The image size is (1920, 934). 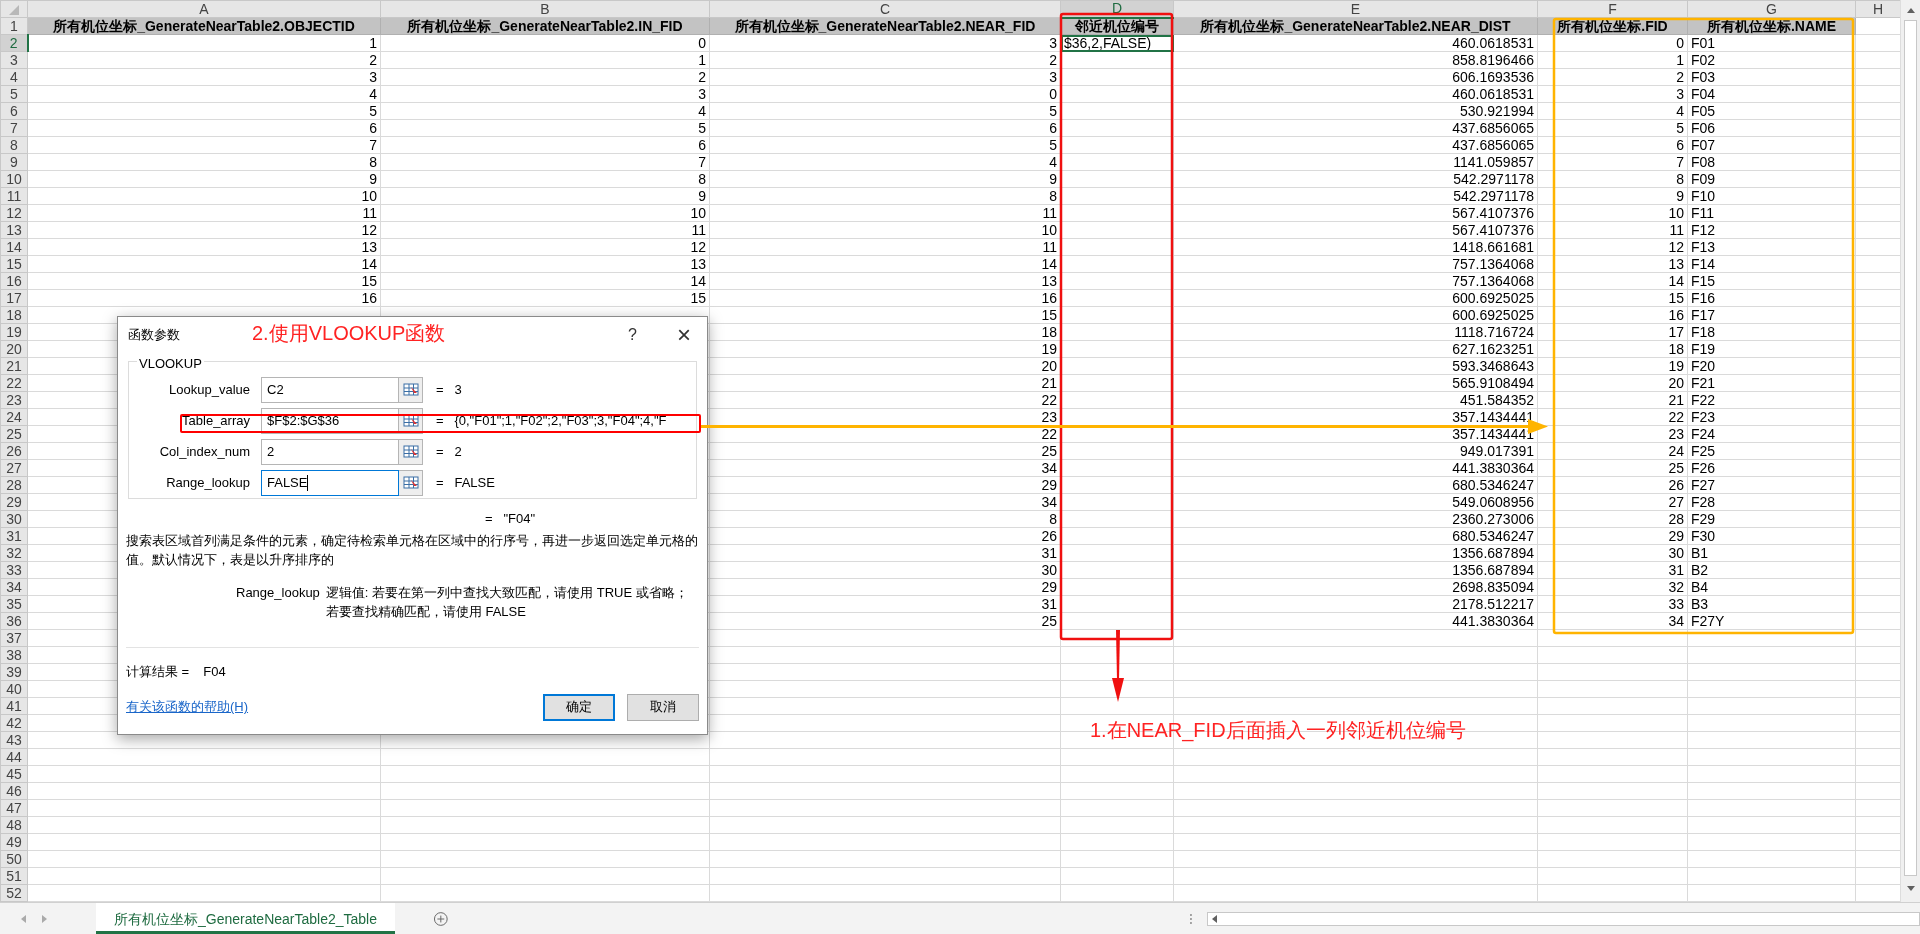 What do you see at coordinates (44, 918) in the screenshot?
I see `next-sheet-icon` at bounding box center [44, 918].